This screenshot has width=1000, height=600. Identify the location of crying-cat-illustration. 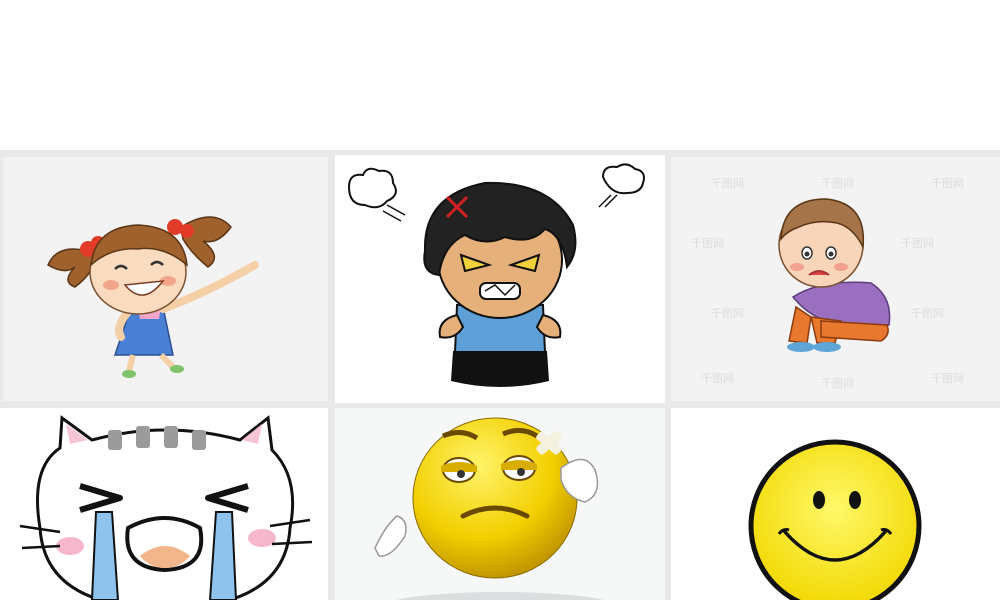
(166, 507).